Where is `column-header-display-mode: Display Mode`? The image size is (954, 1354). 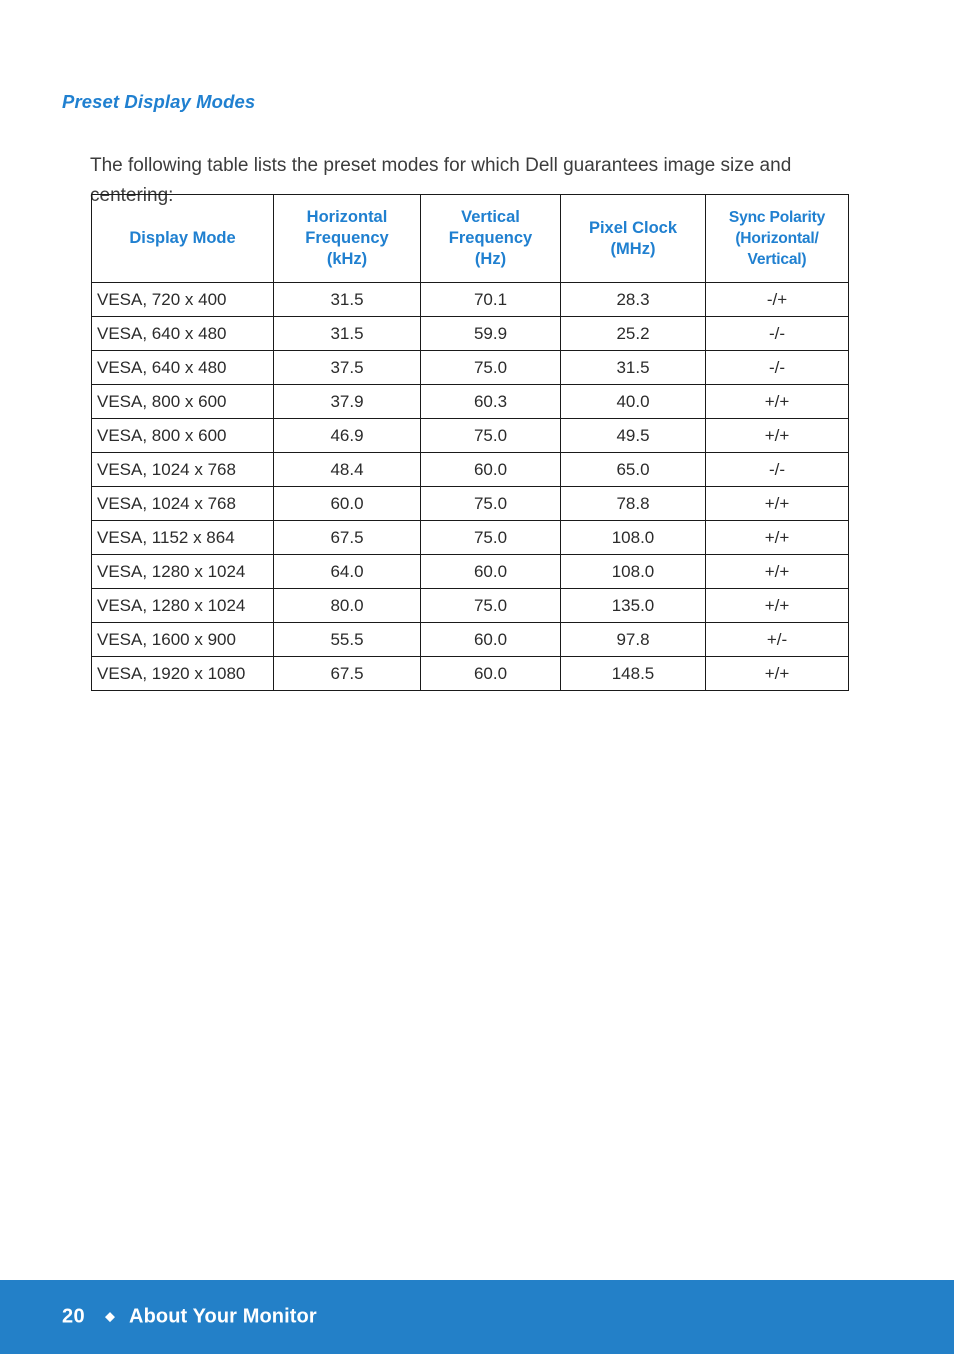
column-header-display-mode: Display Mode is located at coordinates (182, 238).